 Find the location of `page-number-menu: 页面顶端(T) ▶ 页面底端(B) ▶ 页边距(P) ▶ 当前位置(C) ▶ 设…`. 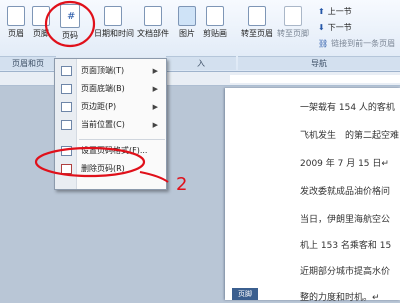

page-number-menu: 页面顶端(T) ▶ 页面底端(B) ▶ 页边距(P) ▶ 当前位置(C) ▶ 设… is located at coordinates (110, 124).